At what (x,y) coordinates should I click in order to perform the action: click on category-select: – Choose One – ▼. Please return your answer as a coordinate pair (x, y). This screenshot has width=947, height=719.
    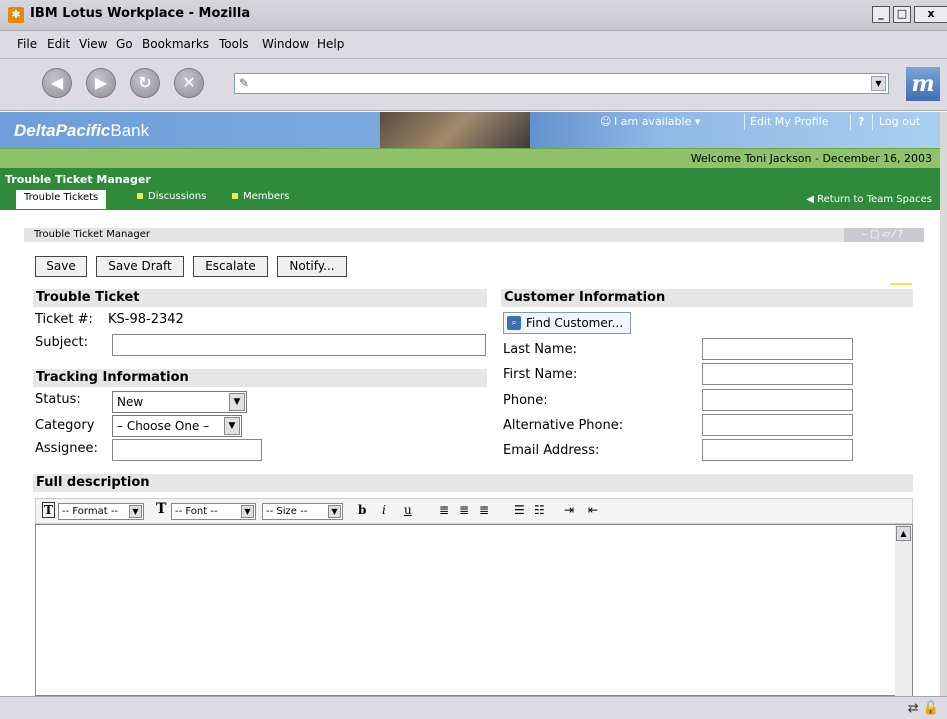
    Looking at the image, I should click on (177, 426).